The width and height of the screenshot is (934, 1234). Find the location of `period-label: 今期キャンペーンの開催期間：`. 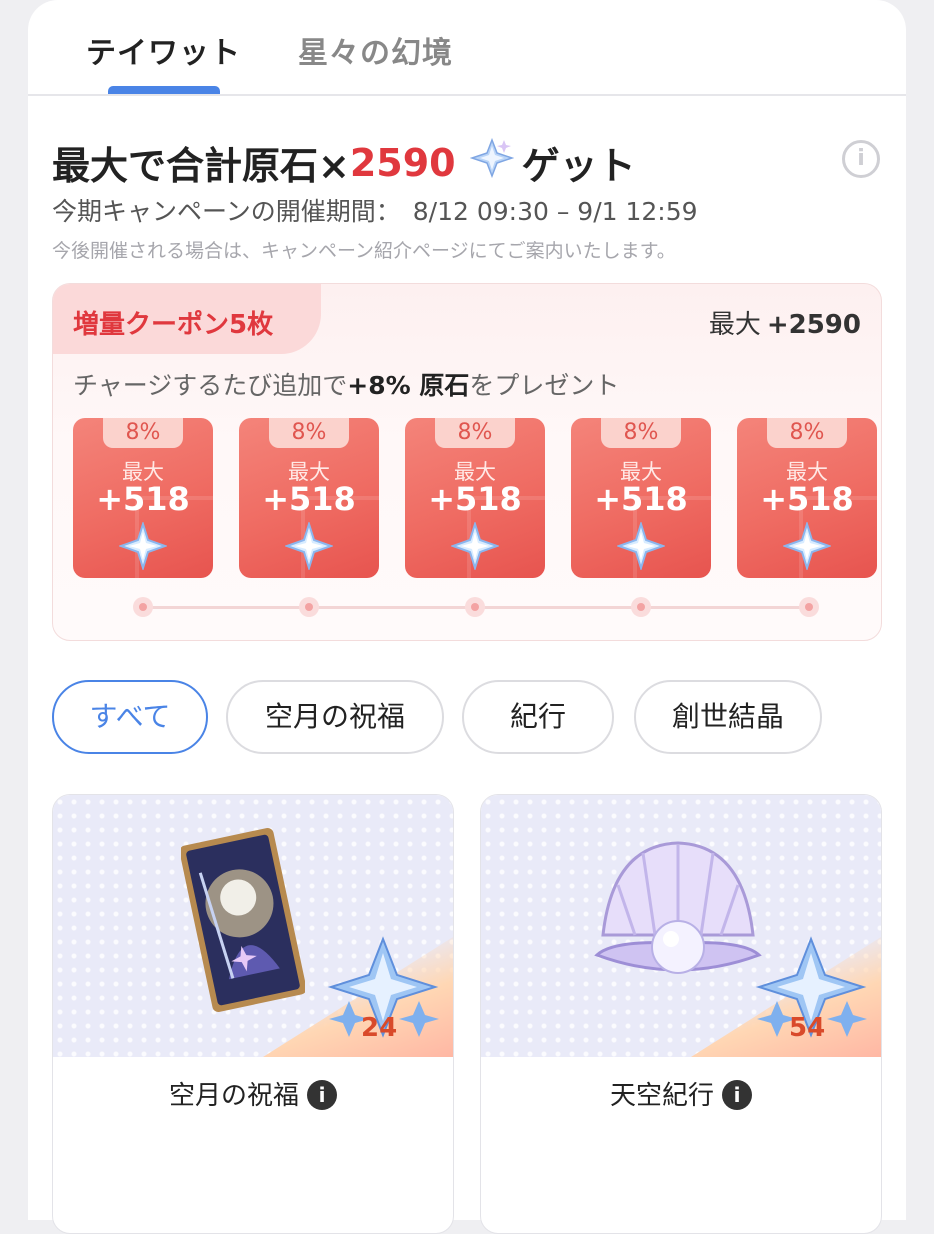

period-label: 今期キャンペーンの開催期間： is located at coordinates (226, 211).